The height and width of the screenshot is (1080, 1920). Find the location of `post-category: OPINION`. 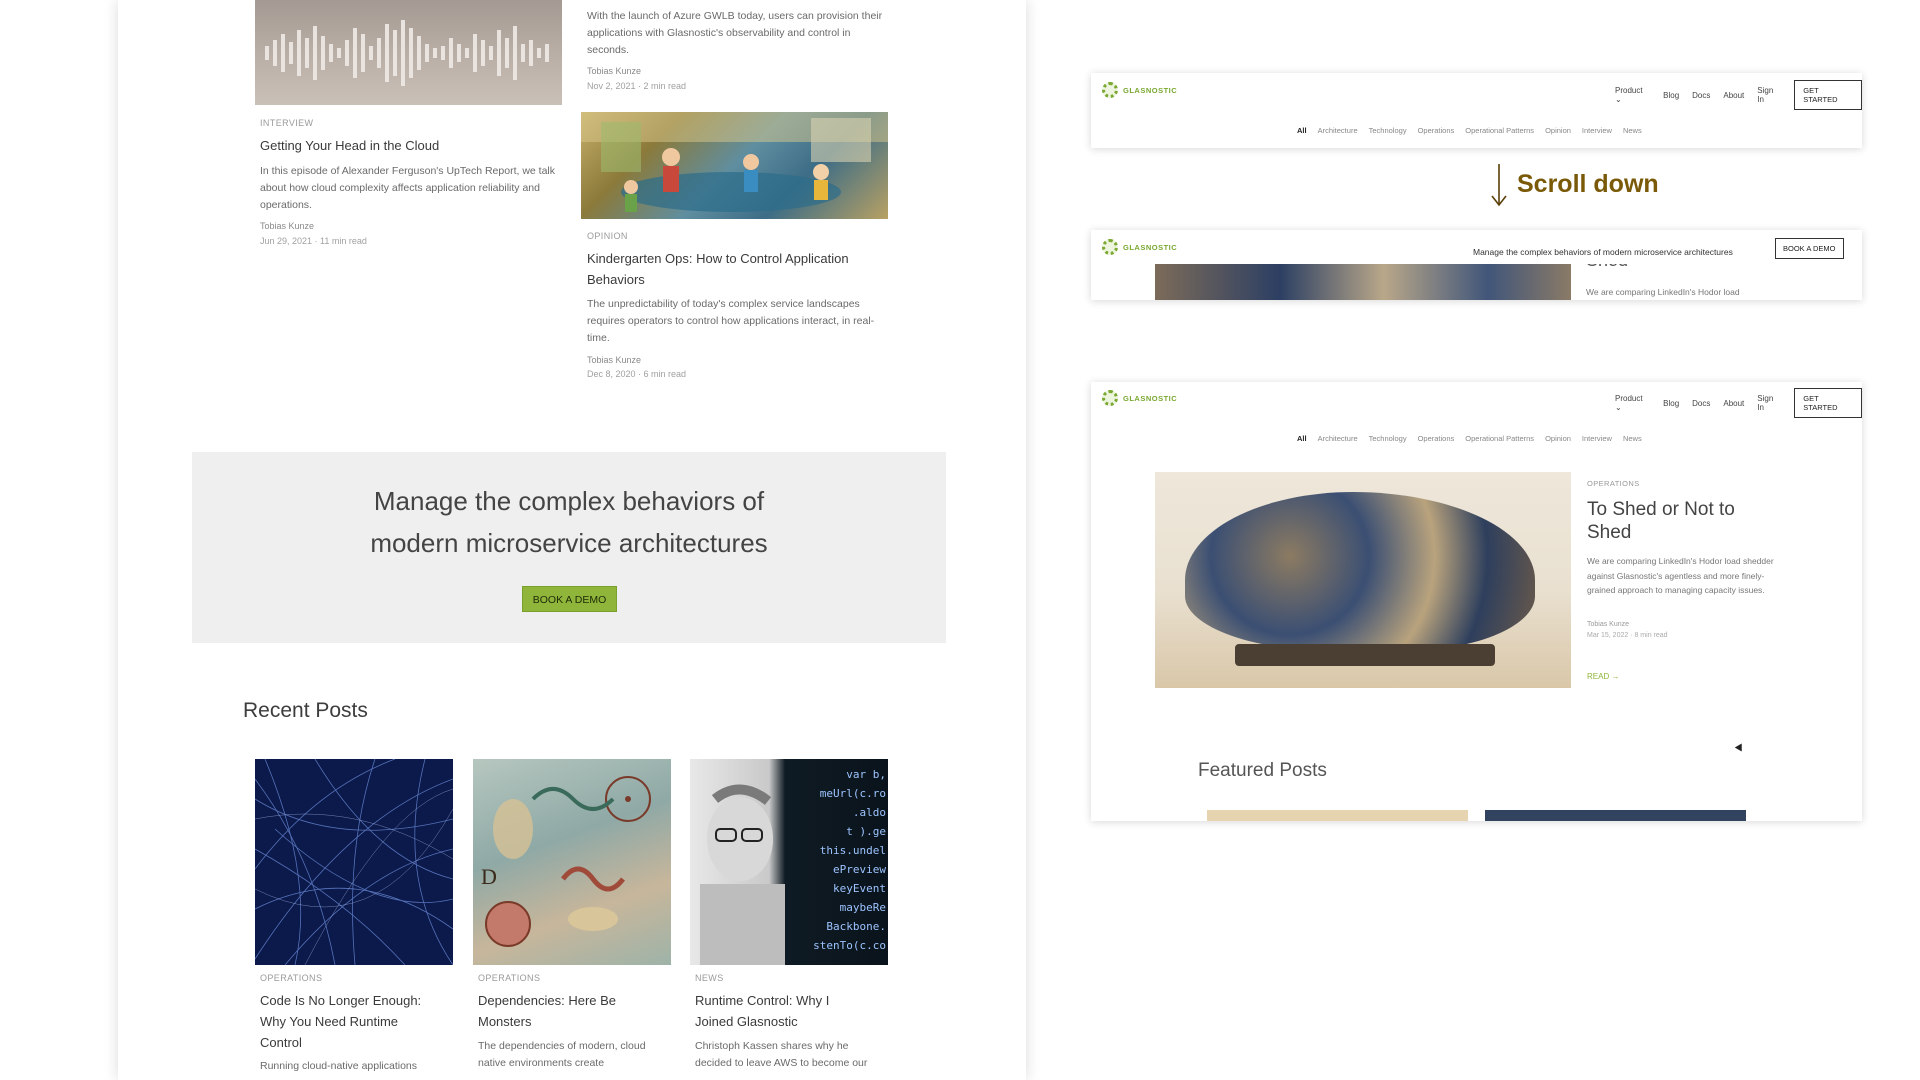

post-category: OPINION is located at coordinates (607, 236).